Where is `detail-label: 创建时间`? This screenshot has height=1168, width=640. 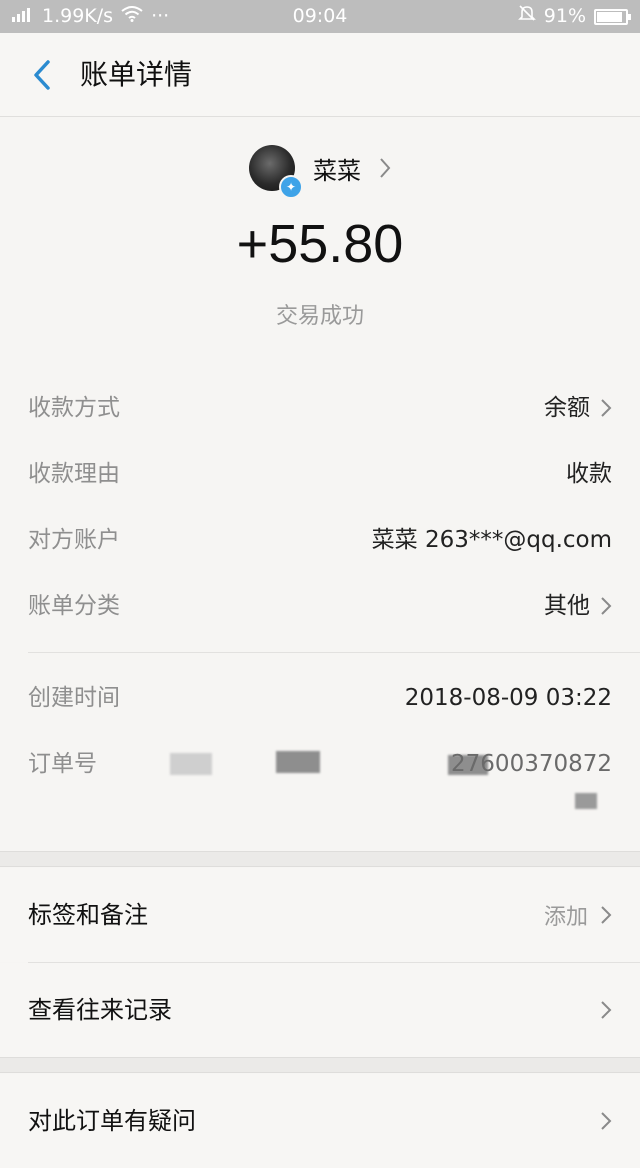 detail-label: 创建时间 is located at coordinates (74, 698).